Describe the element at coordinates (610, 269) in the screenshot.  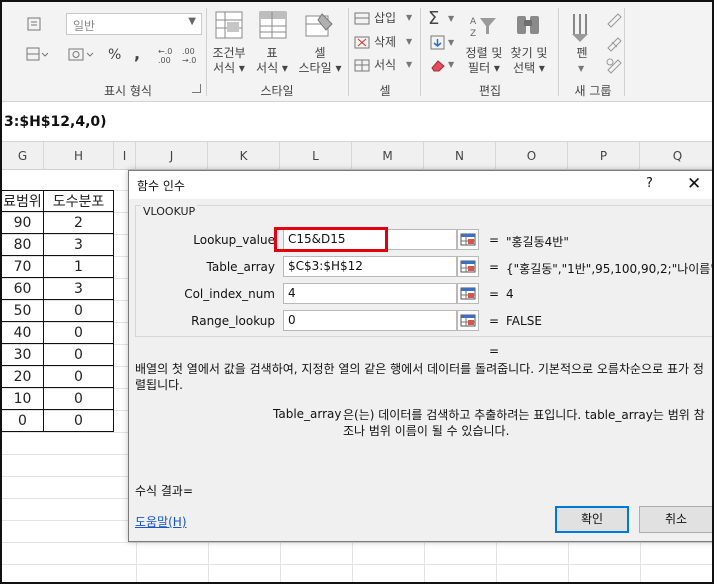
I see `table-array-result: {"홍길동","1반",95,100,90,2;"나이름"` at that location.